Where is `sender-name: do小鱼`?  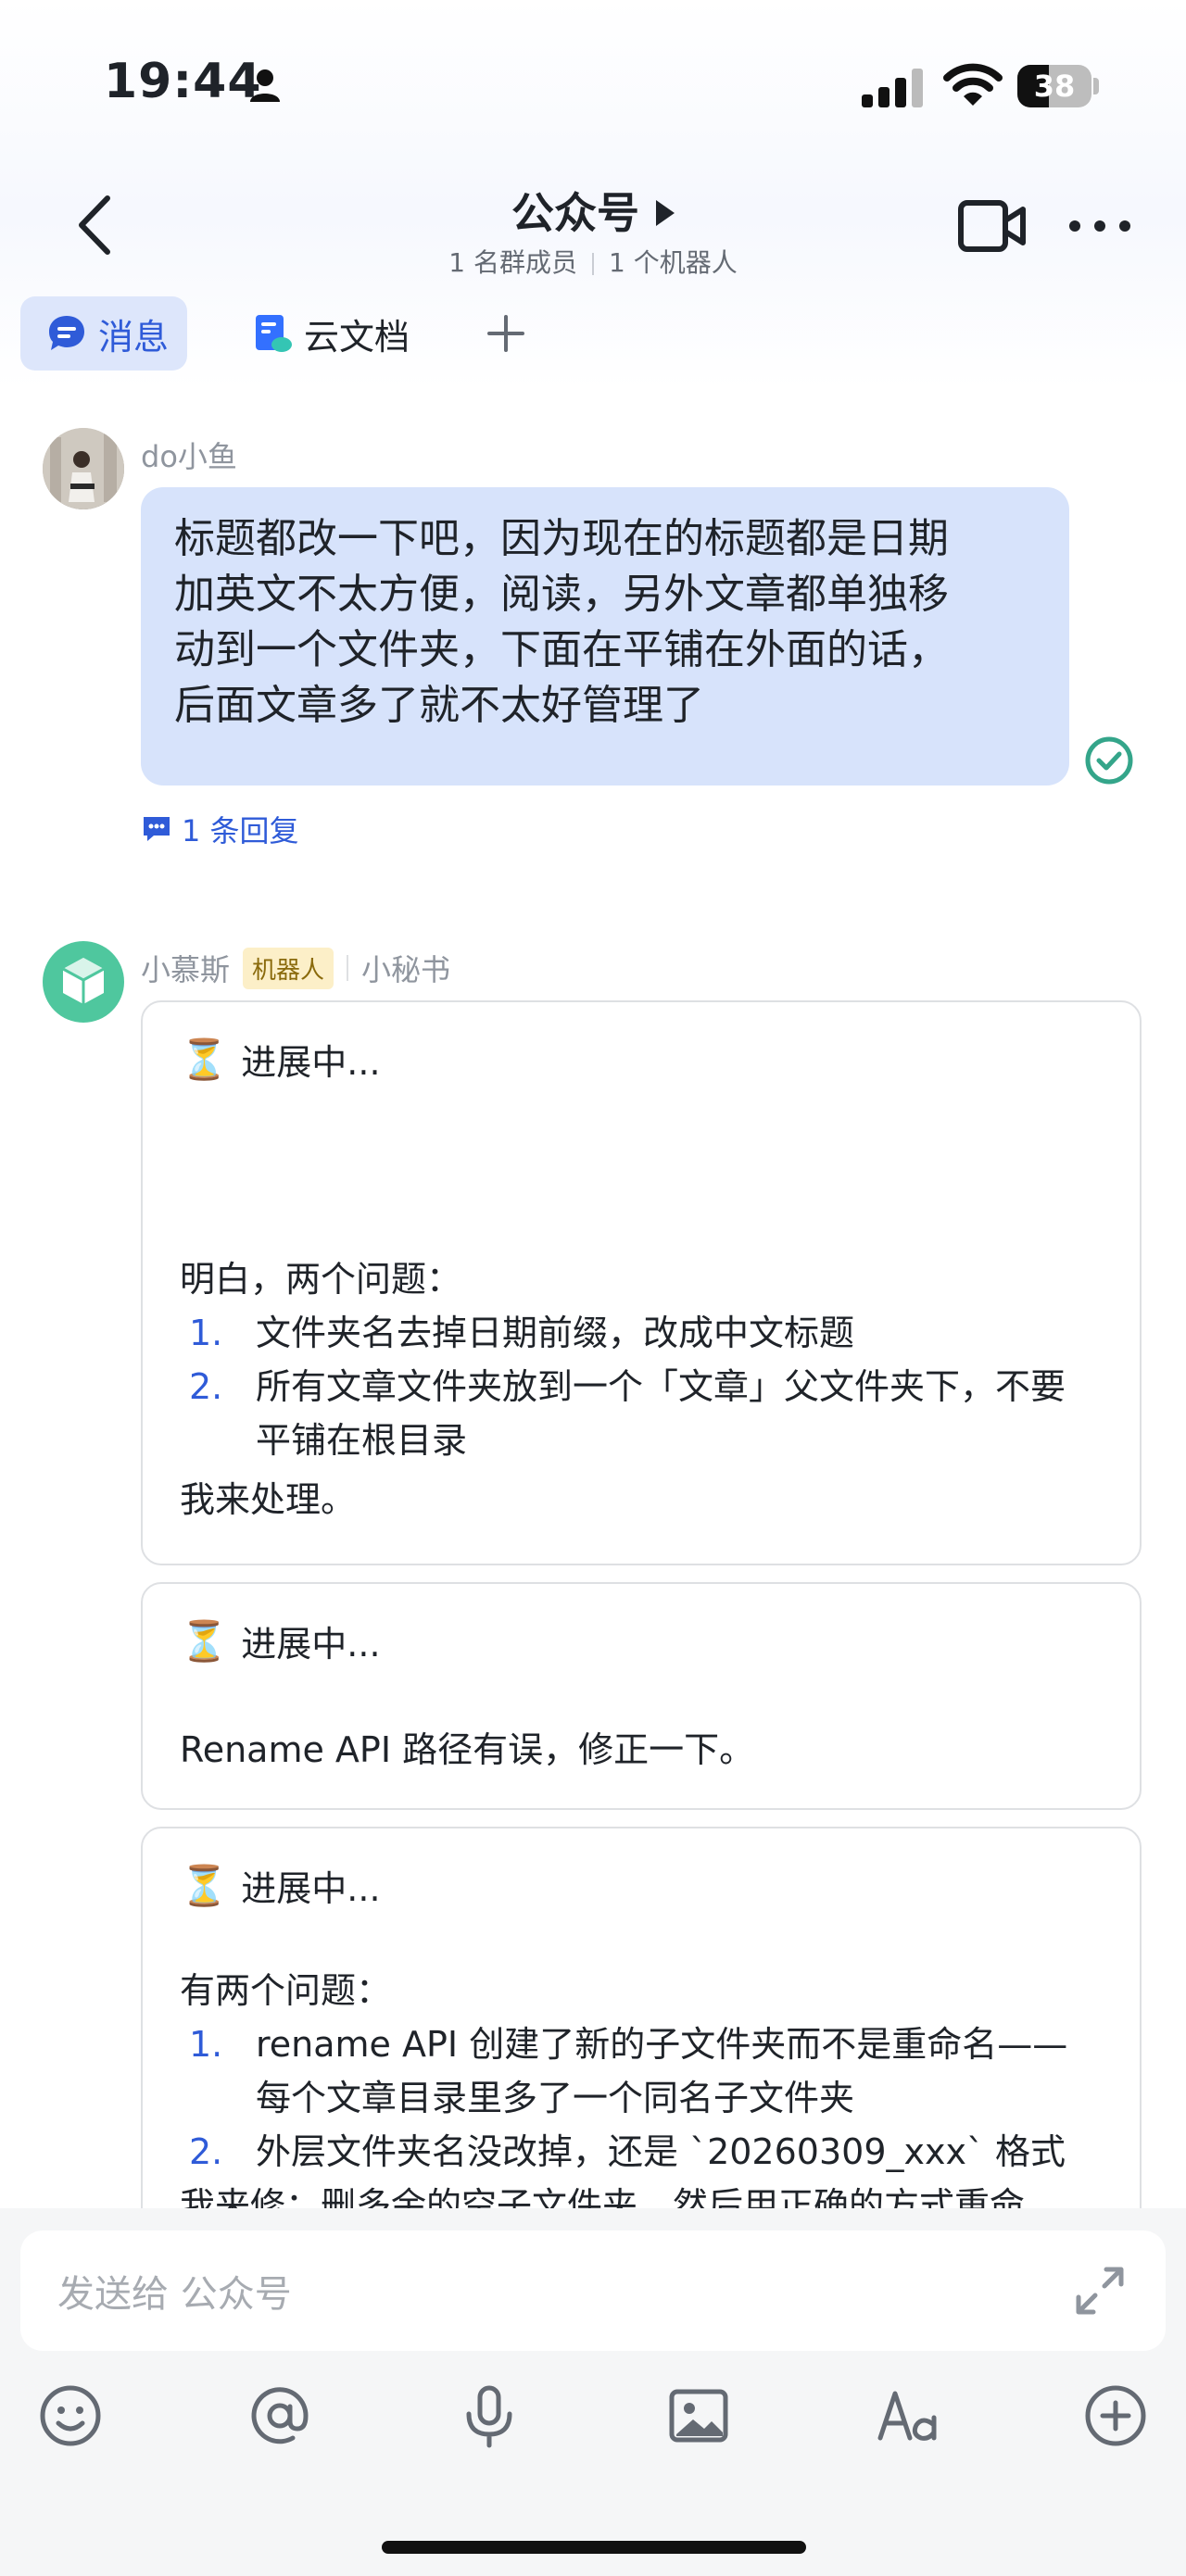 sender-name: do小鱼 is located at coordinates (189, 456).